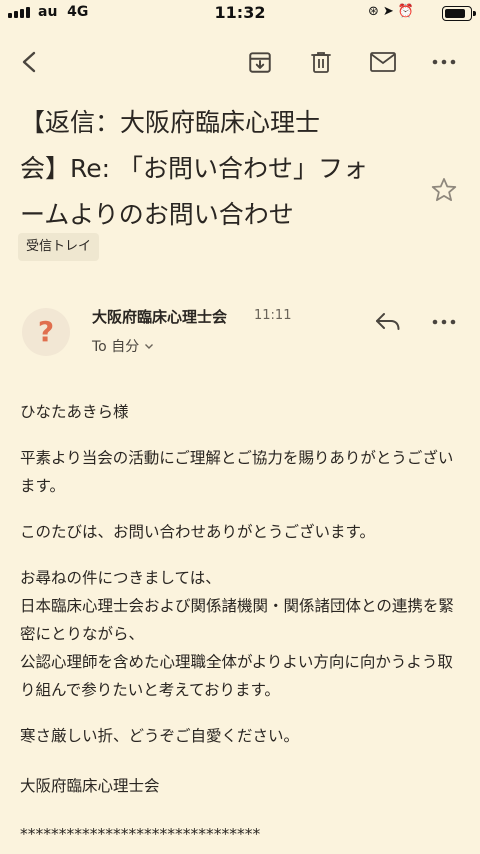 Image resolution: width=480 pixels, height=854 pixels. I want to click on location-icon: ➤, so click(390, 11).